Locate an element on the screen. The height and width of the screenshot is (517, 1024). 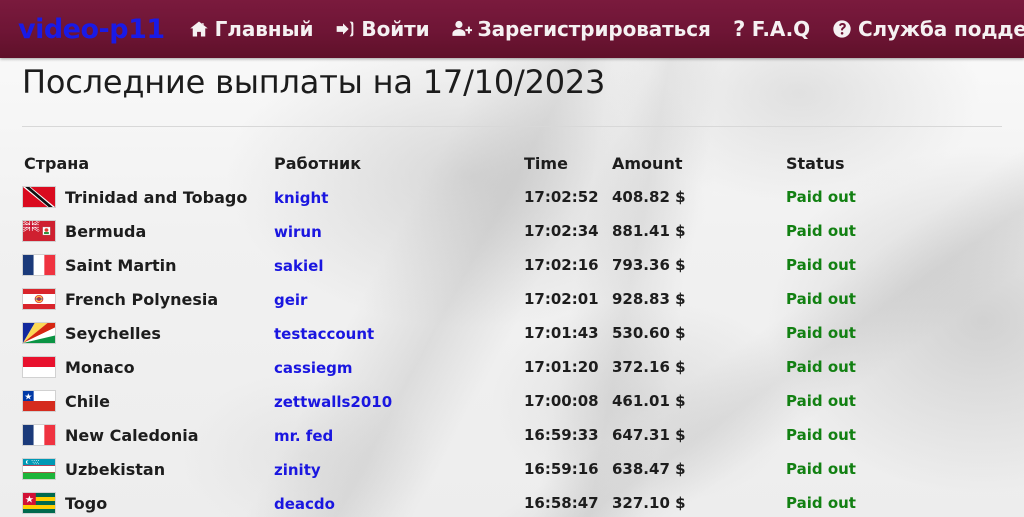
worker-link: mr. fed is located at coordinates (303, 436).